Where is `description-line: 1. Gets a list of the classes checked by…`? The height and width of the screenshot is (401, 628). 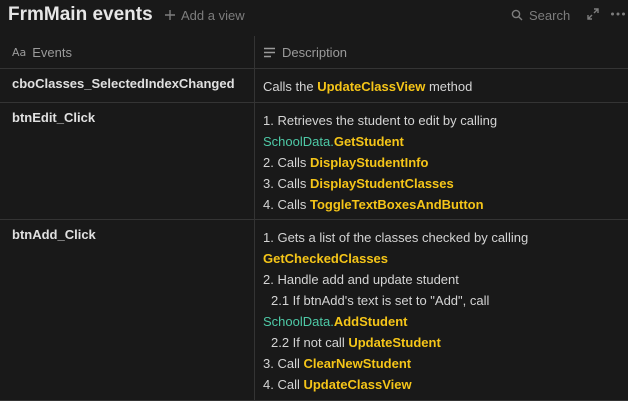 description-line: 1. Gets a list of the classes checked by… is located at coordinates (396, 237).